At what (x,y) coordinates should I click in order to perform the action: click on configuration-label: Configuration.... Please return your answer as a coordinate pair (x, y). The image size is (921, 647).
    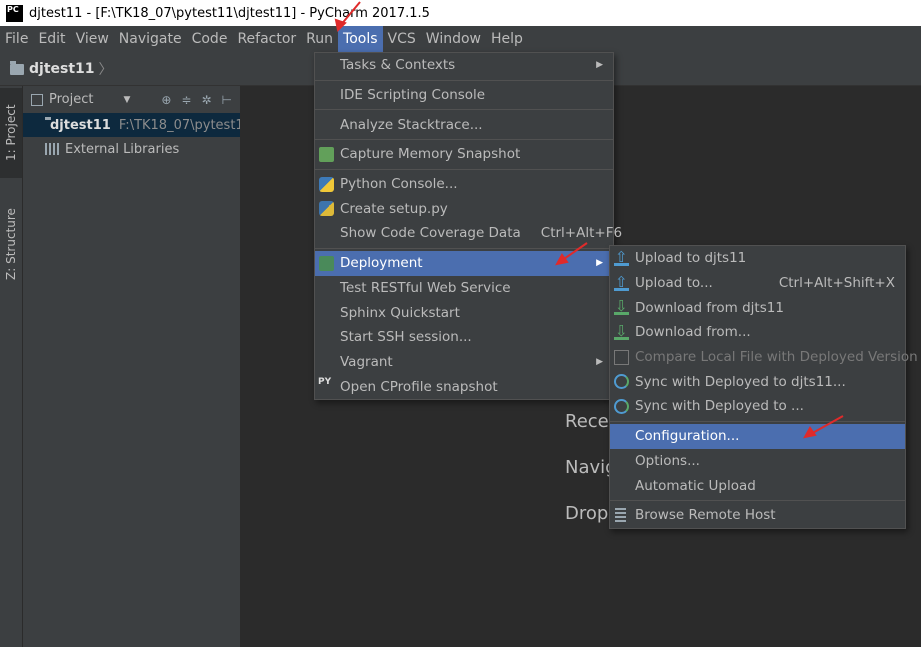
    Looking at the image, I should click on (687, 436).